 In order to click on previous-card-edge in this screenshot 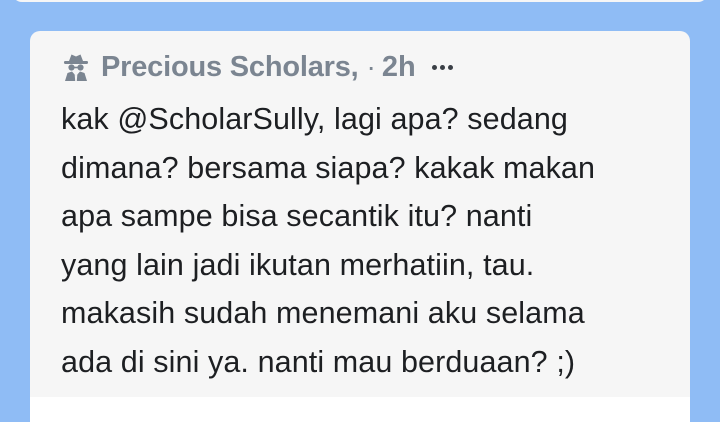, I will do `click(360, 1)`.